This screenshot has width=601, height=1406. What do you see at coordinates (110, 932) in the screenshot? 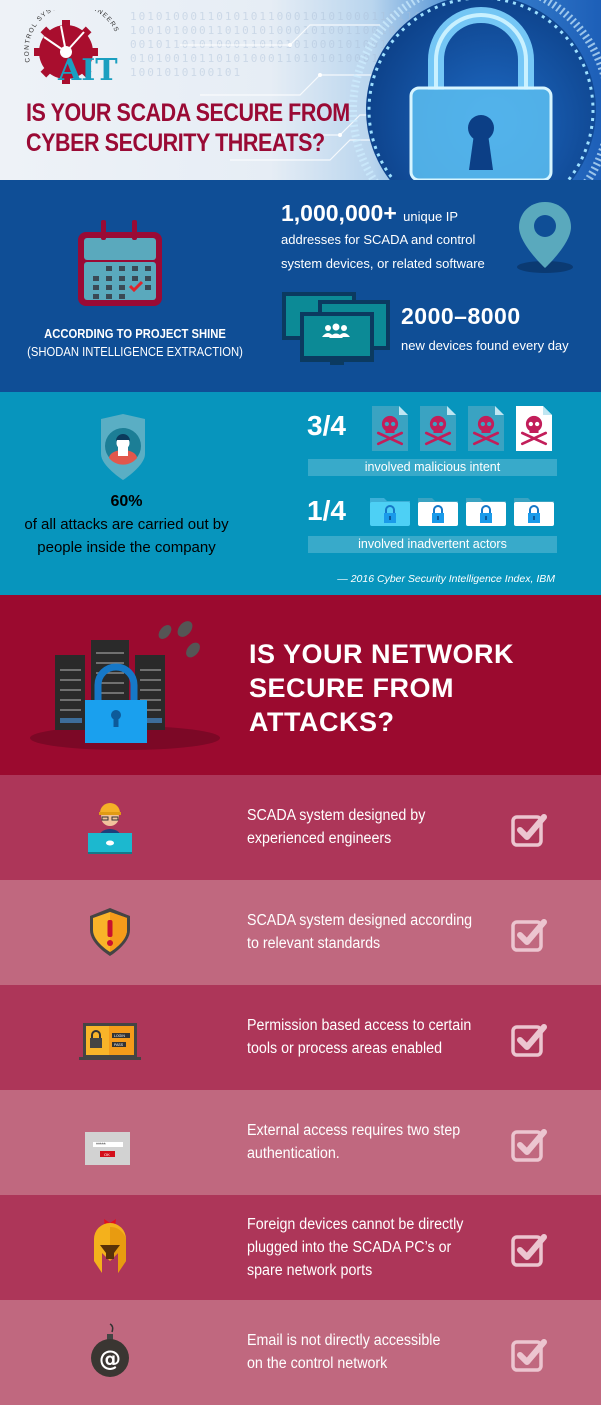
I see `warning-shield-icon` at bounding box center [110, 932].